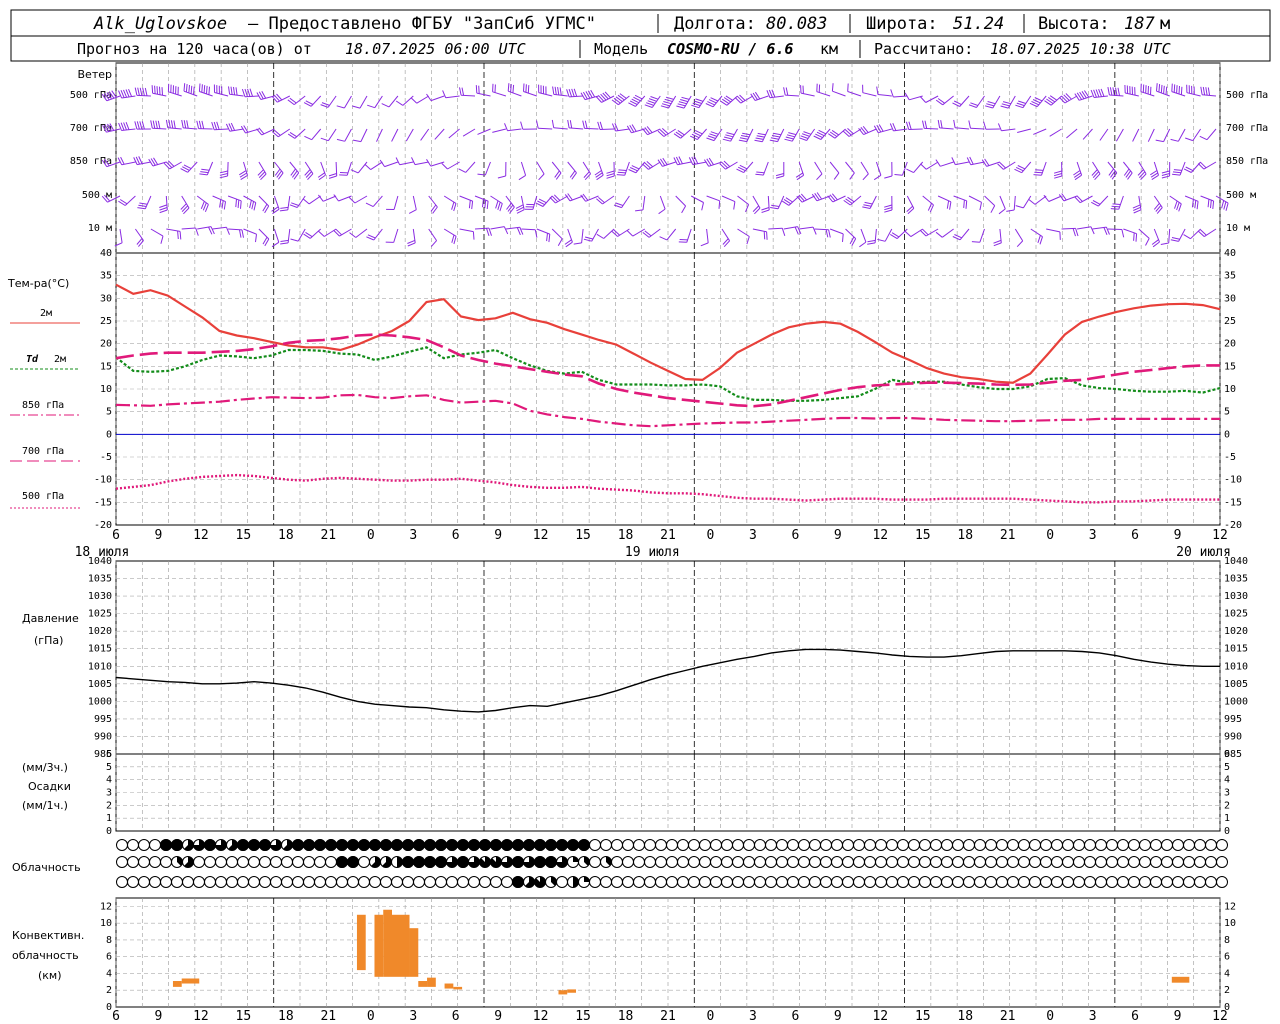 The image size is (1280, 1024). I want to click on pressure-tick-right: 1005, so click(1236, 684).